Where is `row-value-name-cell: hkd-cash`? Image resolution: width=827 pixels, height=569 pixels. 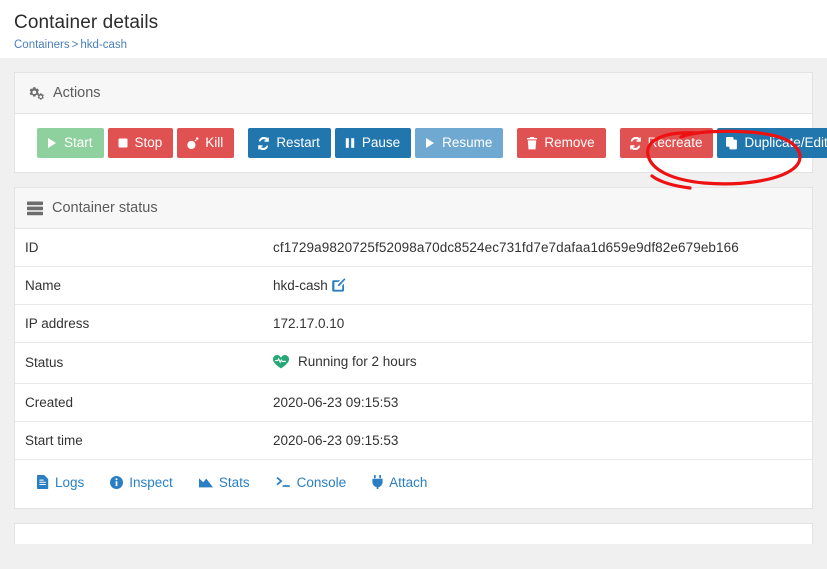 row-value-name-cell: hkd-cash is located at coordinates (537, 285).